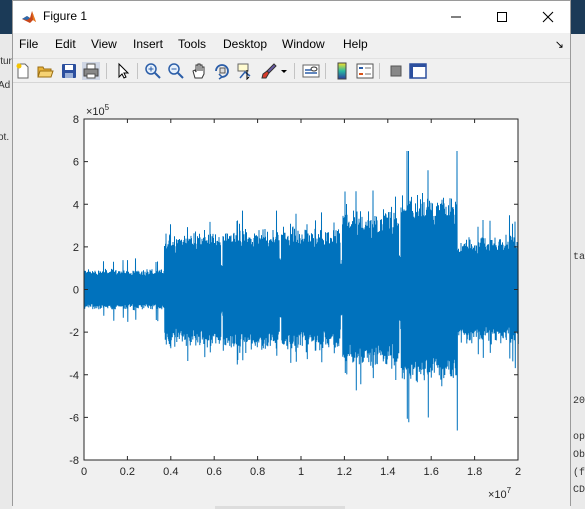  Describe the element at coordinates (153, 71) in the screenshot. I see `zoom-in-icon` at that location.